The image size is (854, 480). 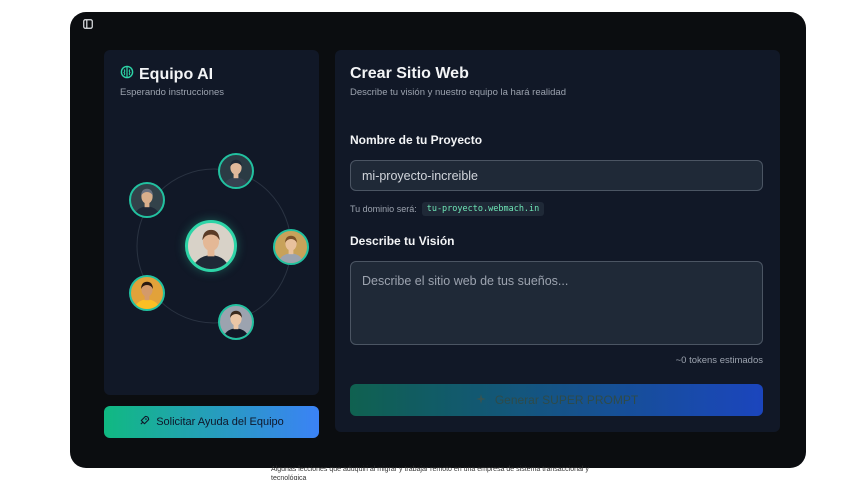 What do you see at coordinates (144, 422) in the screenshot?
I see `rocket-icon` at bounding box center [144, 422].